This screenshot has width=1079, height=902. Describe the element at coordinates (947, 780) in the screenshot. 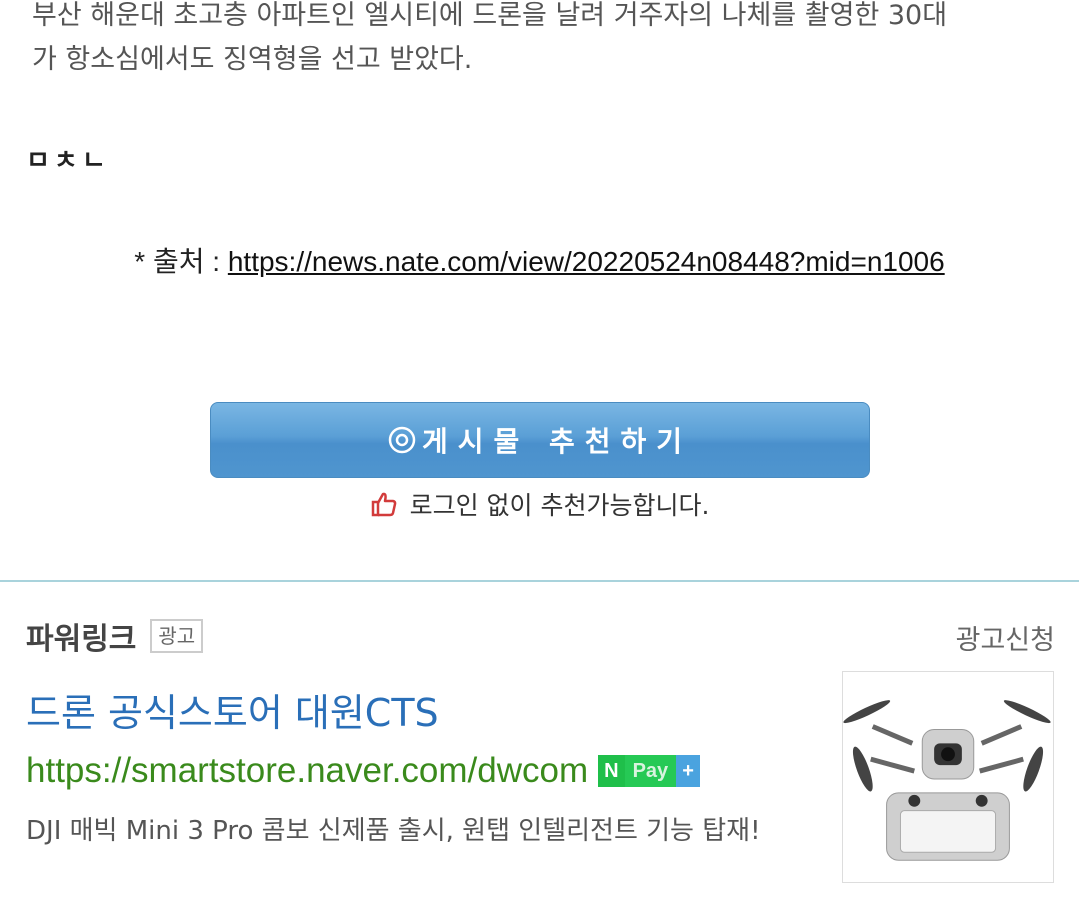

I see `drone-product-image` at that location.